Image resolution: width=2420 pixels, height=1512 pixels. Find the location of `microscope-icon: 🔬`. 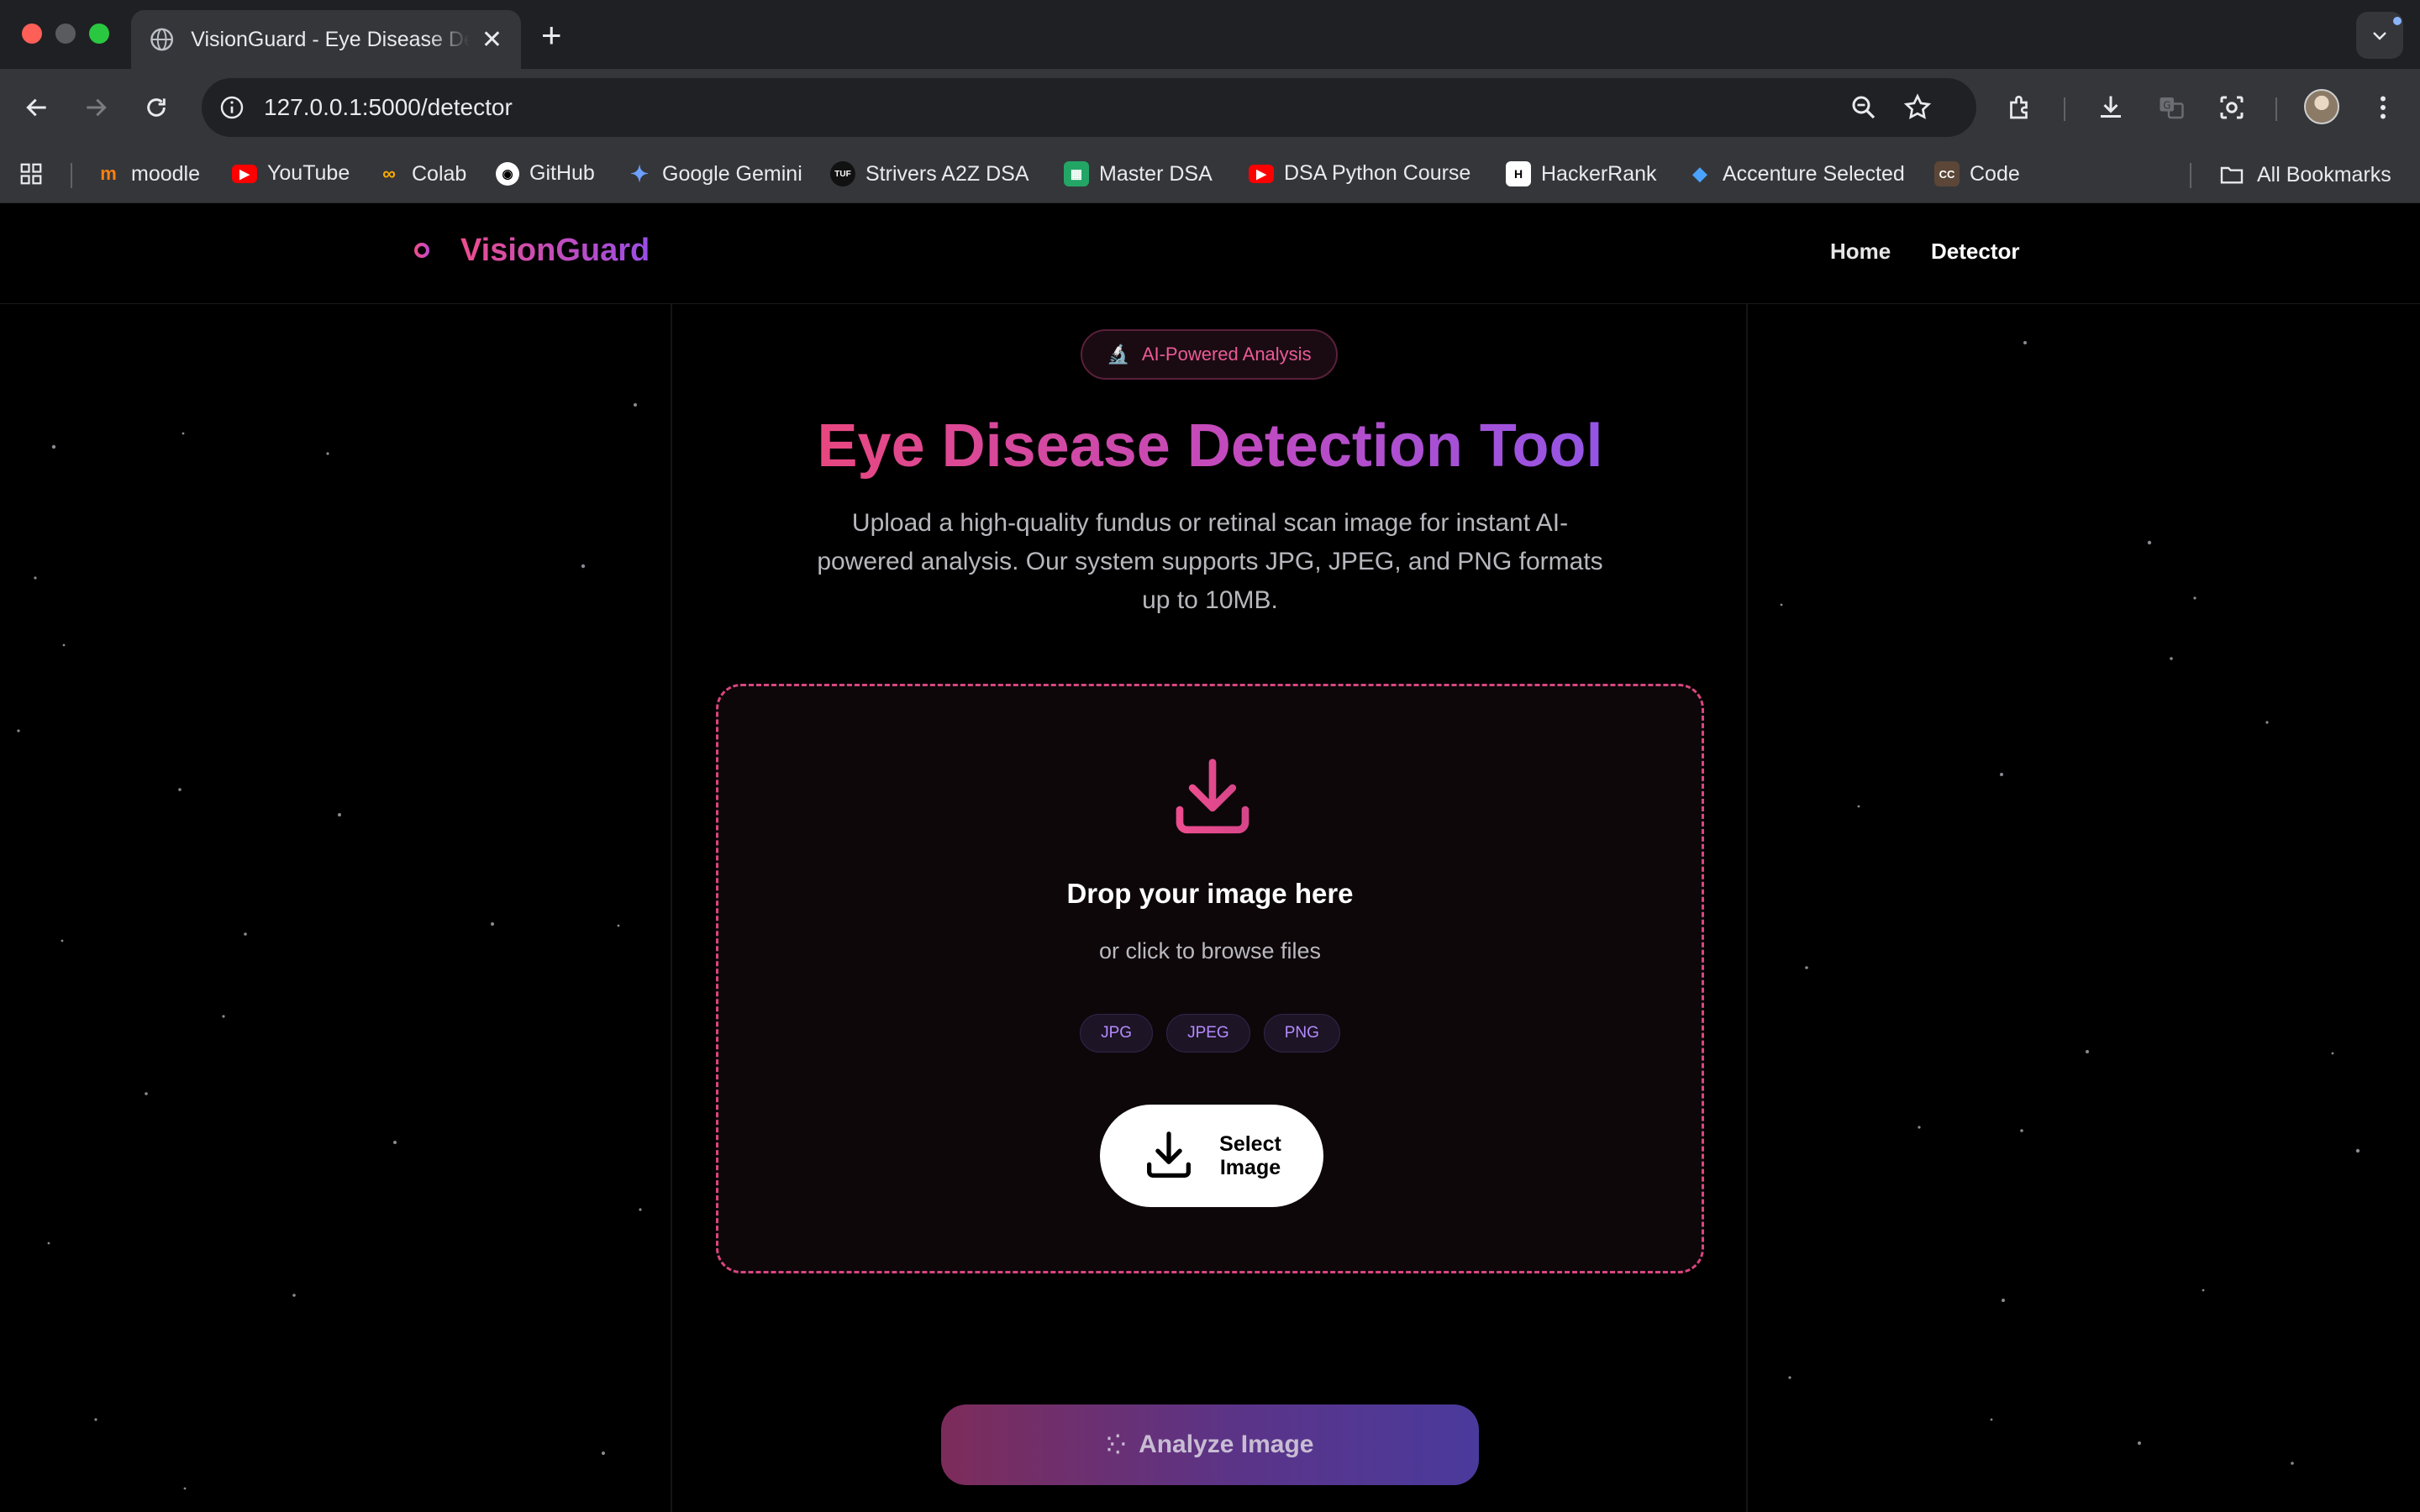

microscope-icon: 🔬 is located at coordinates (1118, 354).